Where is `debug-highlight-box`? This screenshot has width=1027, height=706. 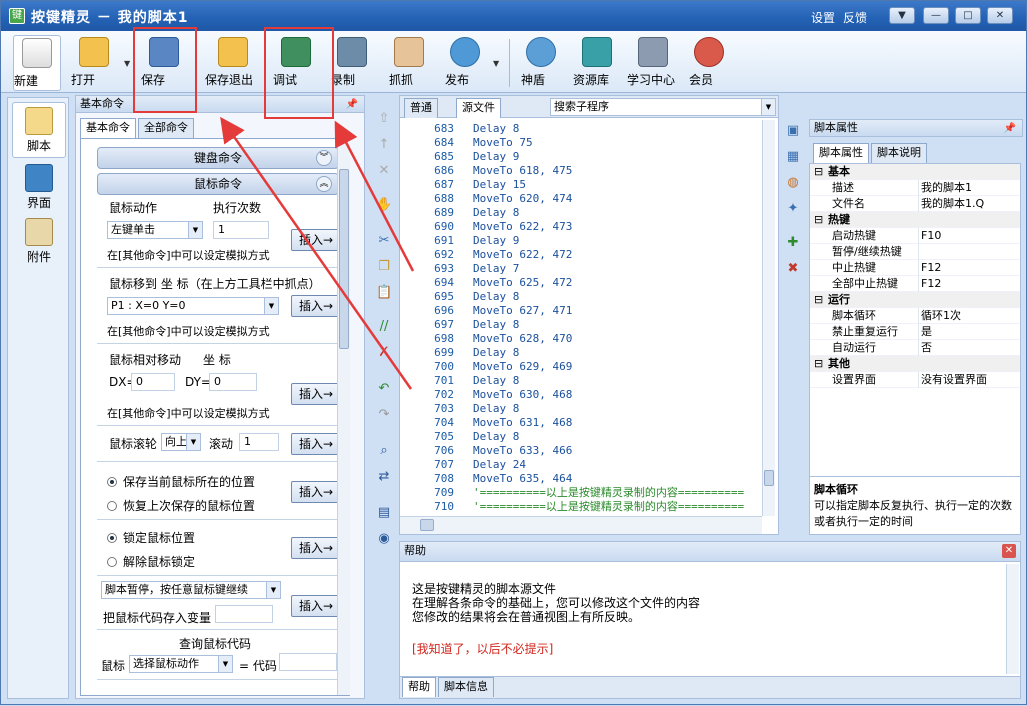
debug-highlight-box is located at coordinates (299, 73).